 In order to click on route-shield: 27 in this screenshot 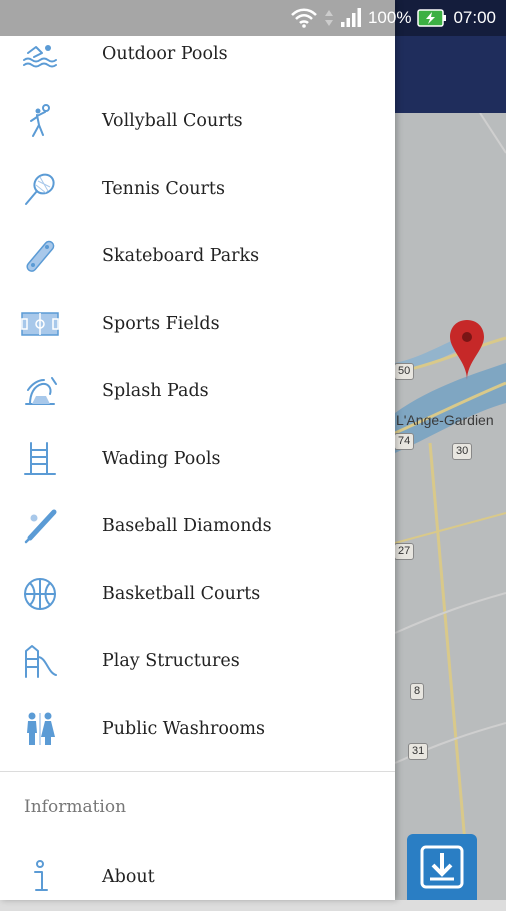, I will do `click(404, 551)`.